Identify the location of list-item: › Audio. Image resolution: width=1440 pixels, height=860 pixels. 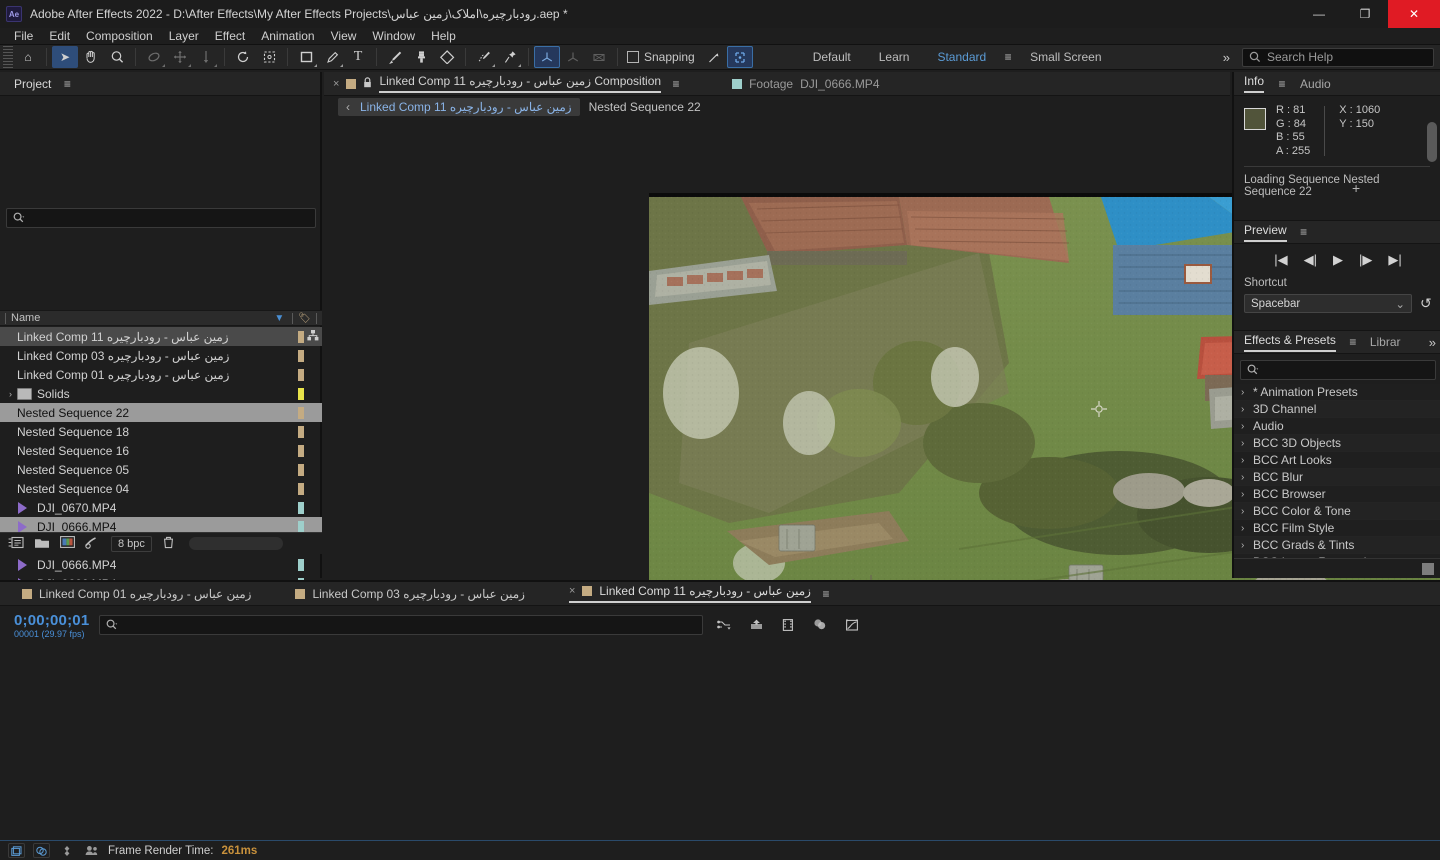
(1337, 426).